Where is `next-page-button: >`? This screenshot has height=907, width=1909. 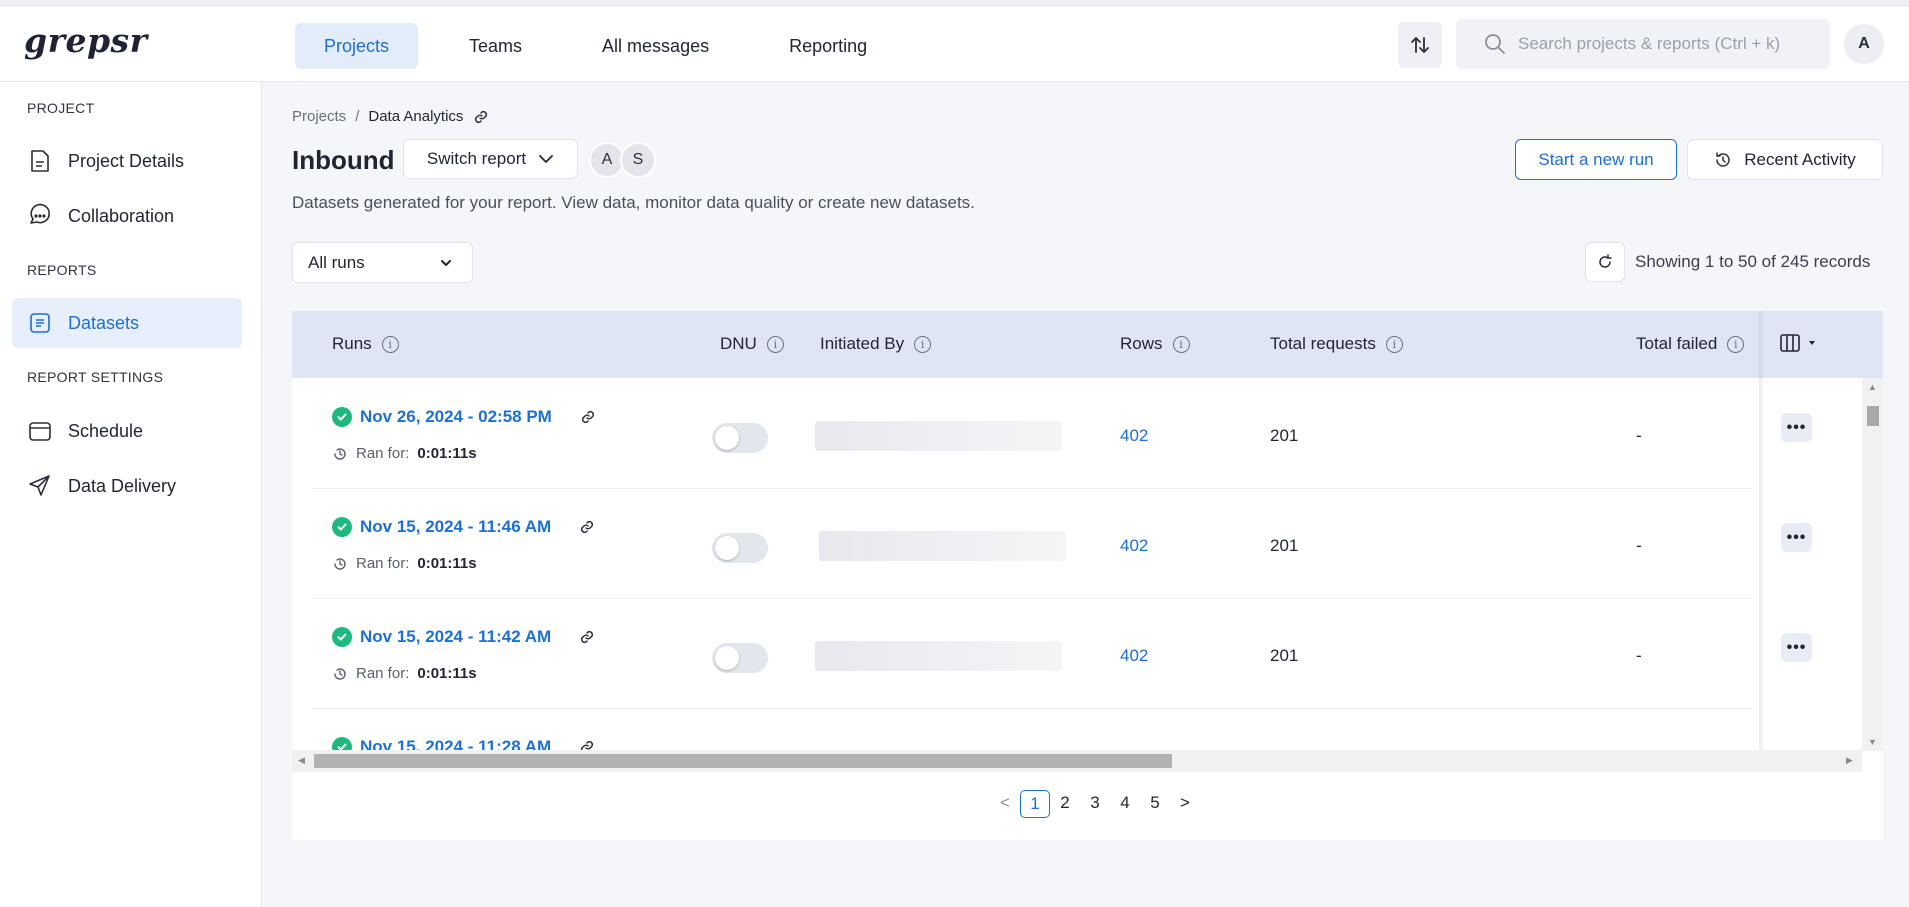
next-page-button: > is located at coordinates (1185, 804).